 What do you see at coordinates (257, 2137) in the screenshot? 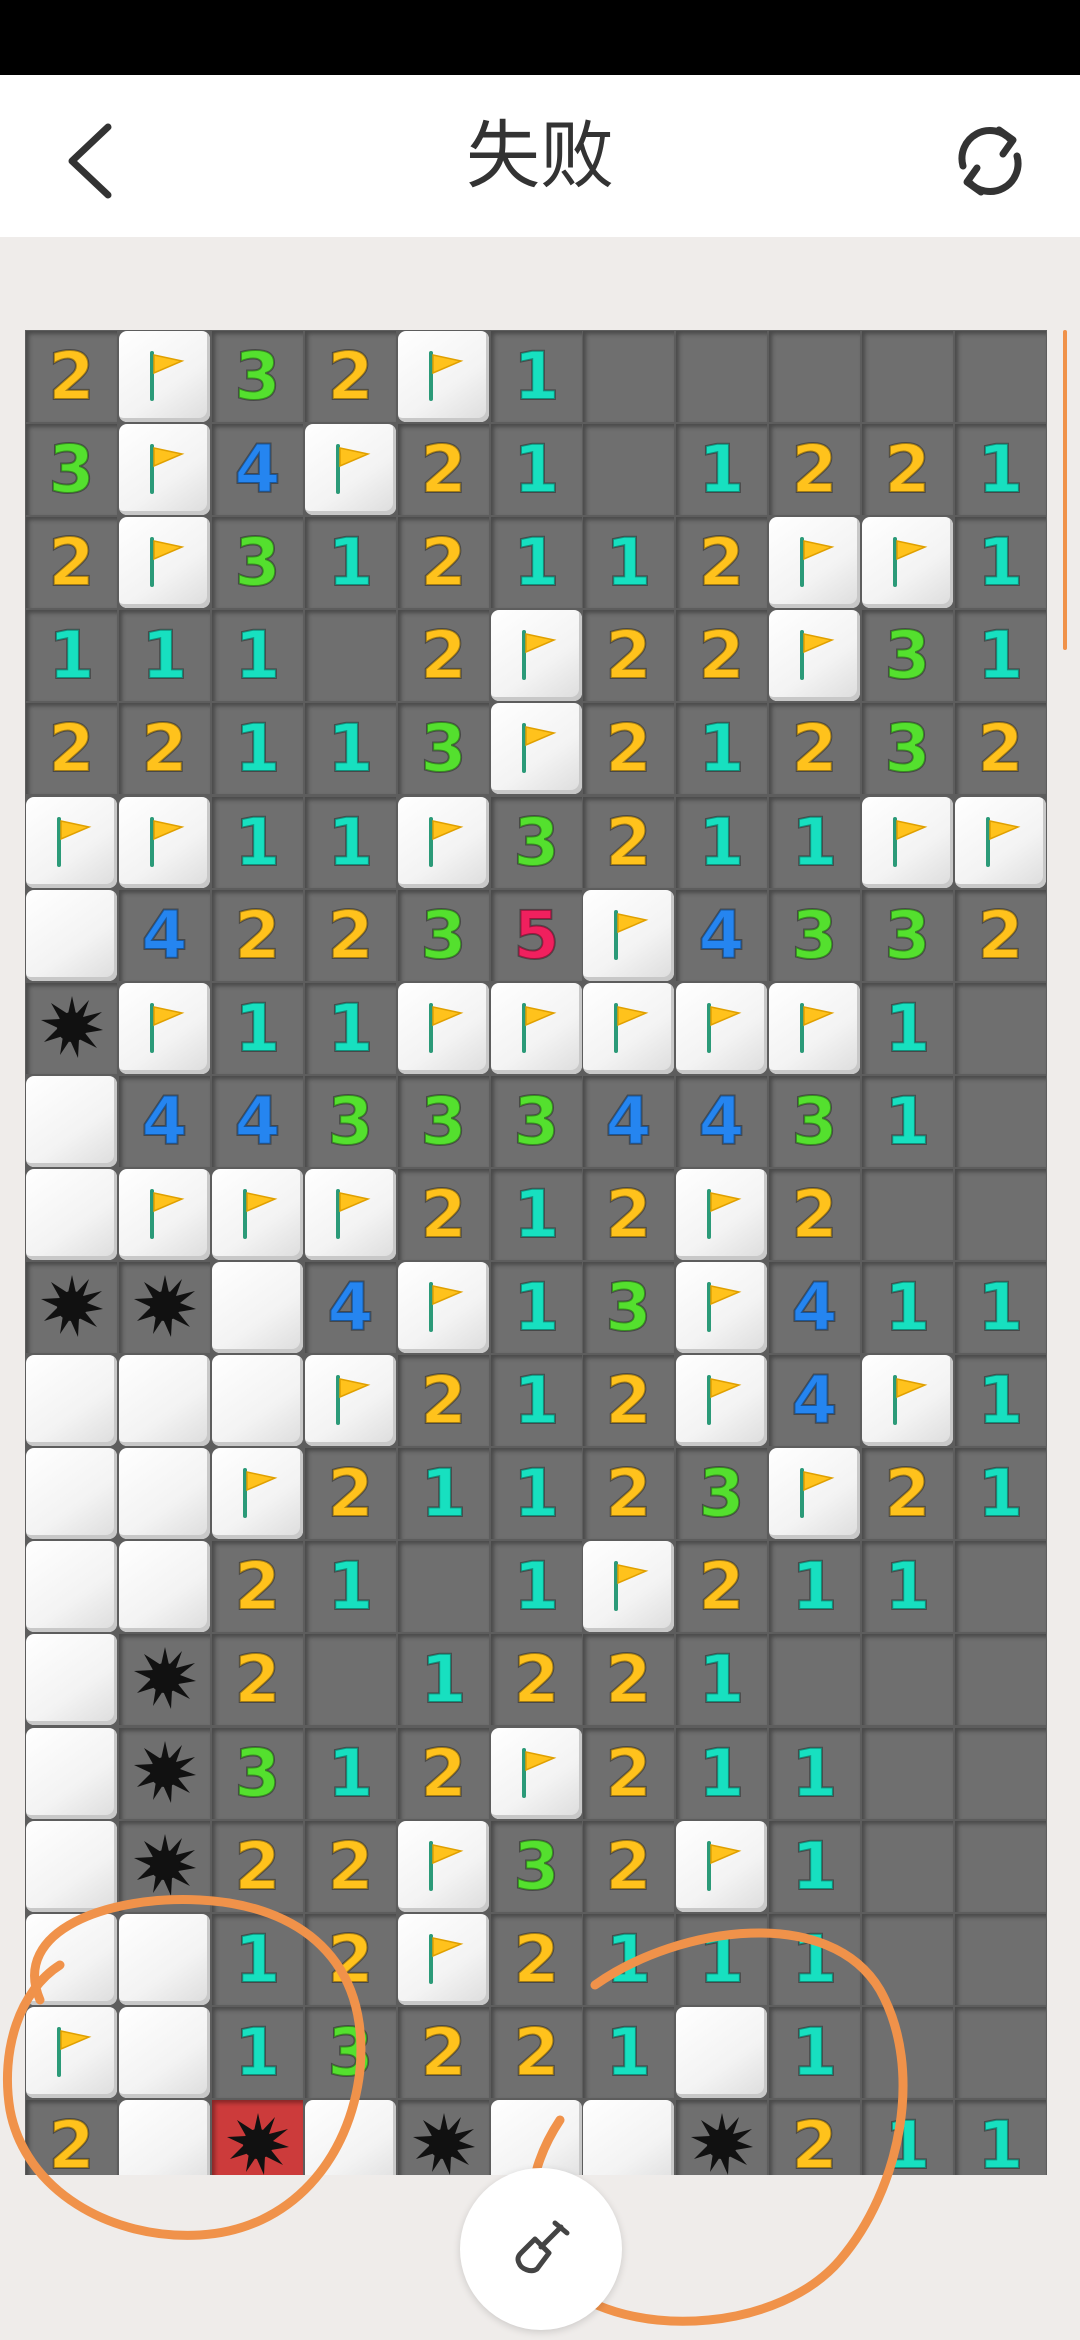
I see `cell-exploded-mine` at bounding box center [257, 2137].